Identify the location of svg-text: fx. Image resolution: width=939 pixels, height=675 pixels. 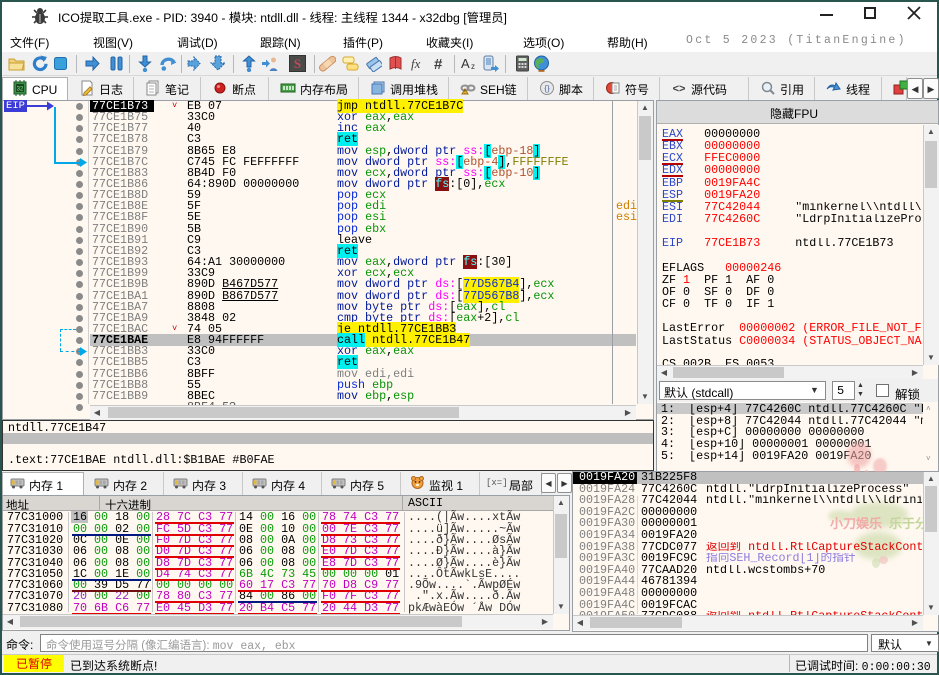
(416, 63).